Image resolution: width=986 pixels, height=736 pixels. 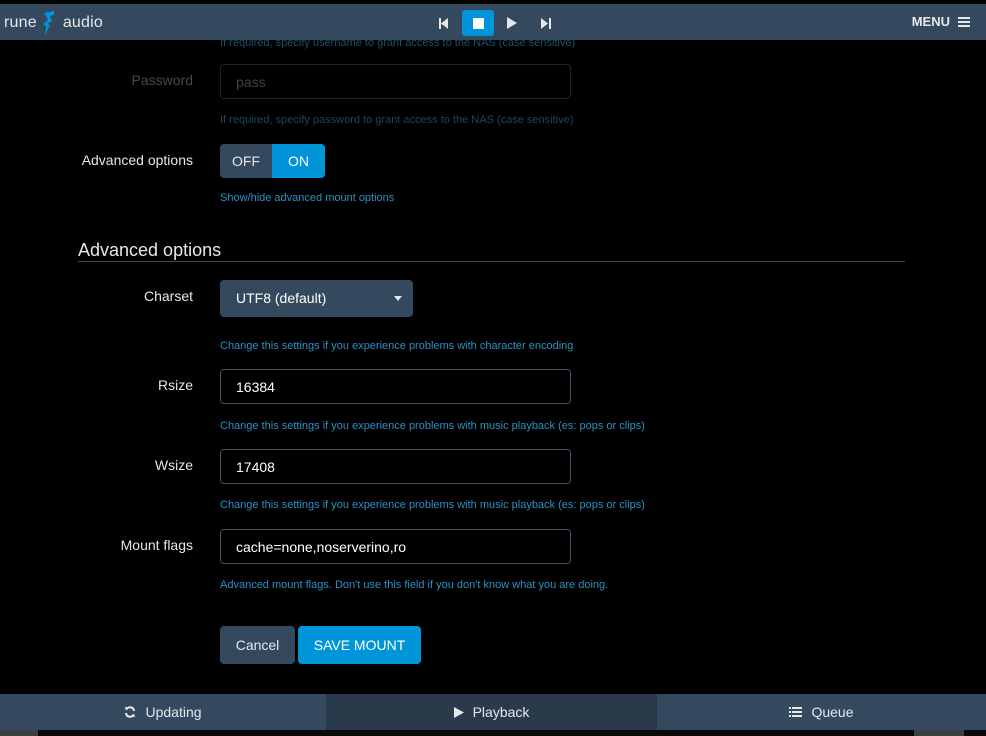 I want to click on rsize-input: 16384, so click(x=395, y=386).